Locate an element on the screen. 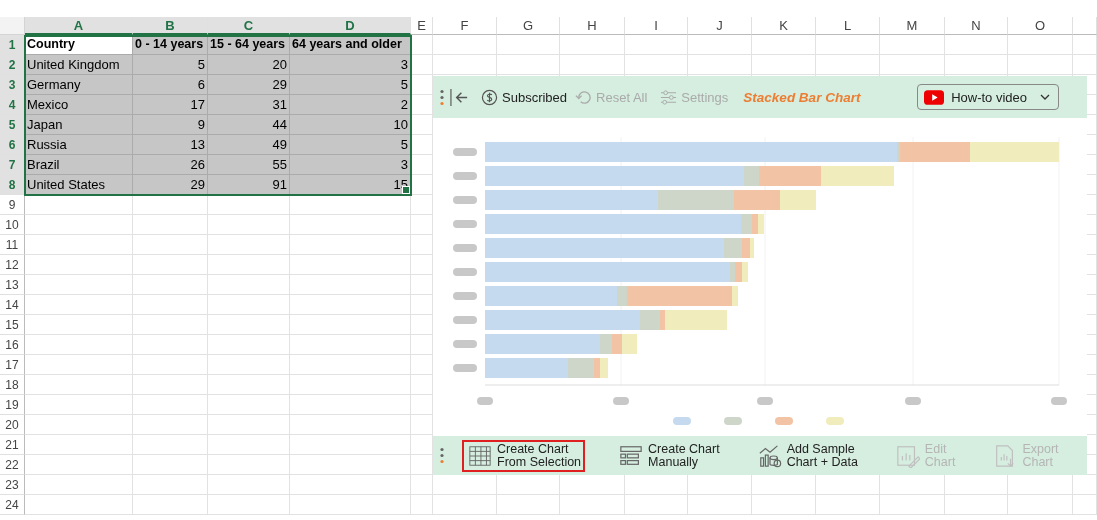  table-cell: Germany is located at coordinates (79, 85).